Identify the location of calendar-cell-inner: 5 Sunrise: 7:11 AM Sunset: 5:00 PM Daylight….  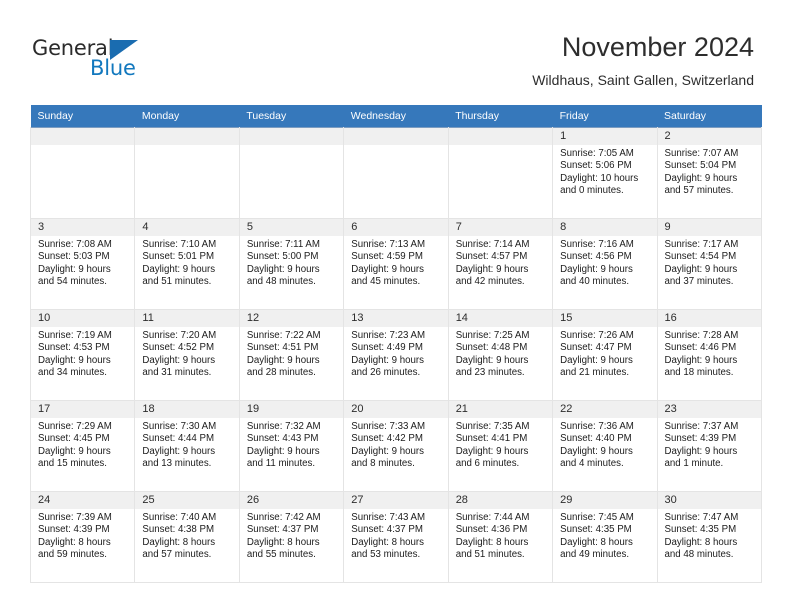
(291, 264).